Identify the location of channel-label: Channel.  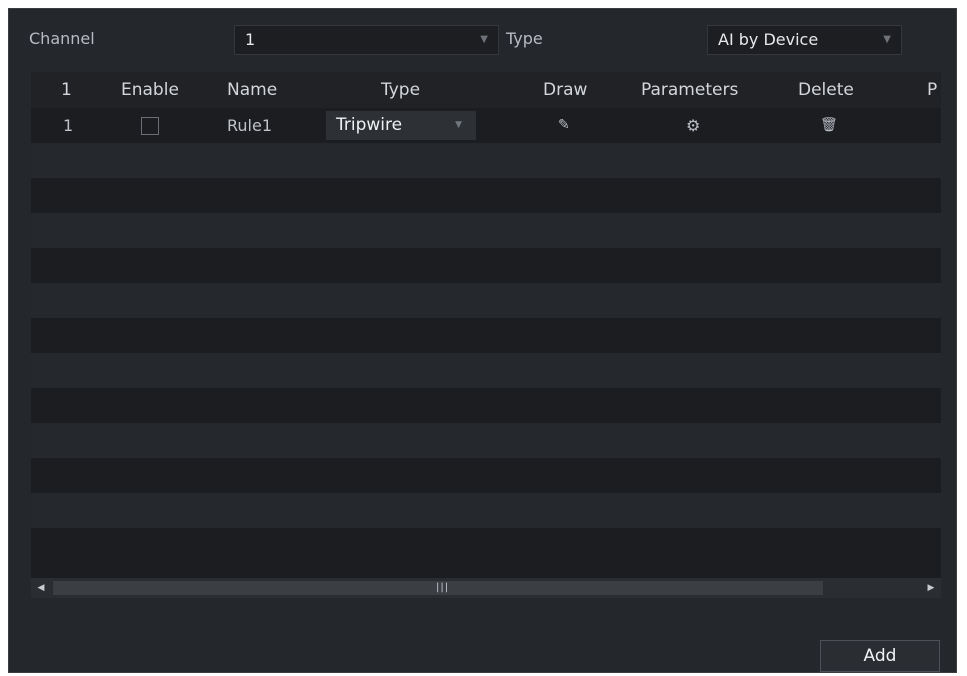
(62, 38).